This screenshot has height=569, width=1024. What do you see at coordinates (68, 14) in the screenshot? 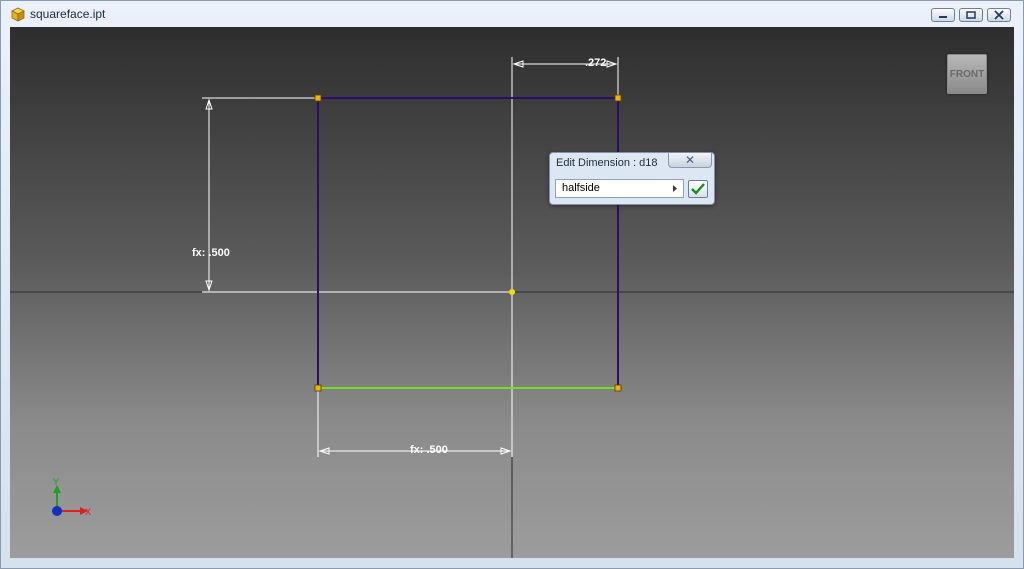
I see `window-title: squareface.ipt` at bounding box center [68, 14].